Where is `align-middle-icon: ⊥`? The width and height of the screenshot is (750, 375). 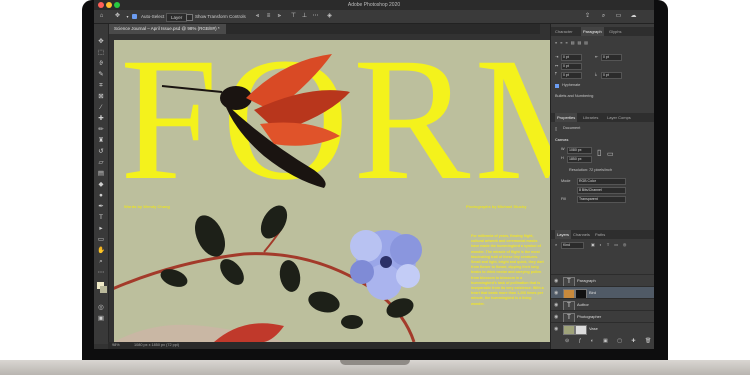 align-middle-icon: ⊥ is located at coordinates (304, 16).